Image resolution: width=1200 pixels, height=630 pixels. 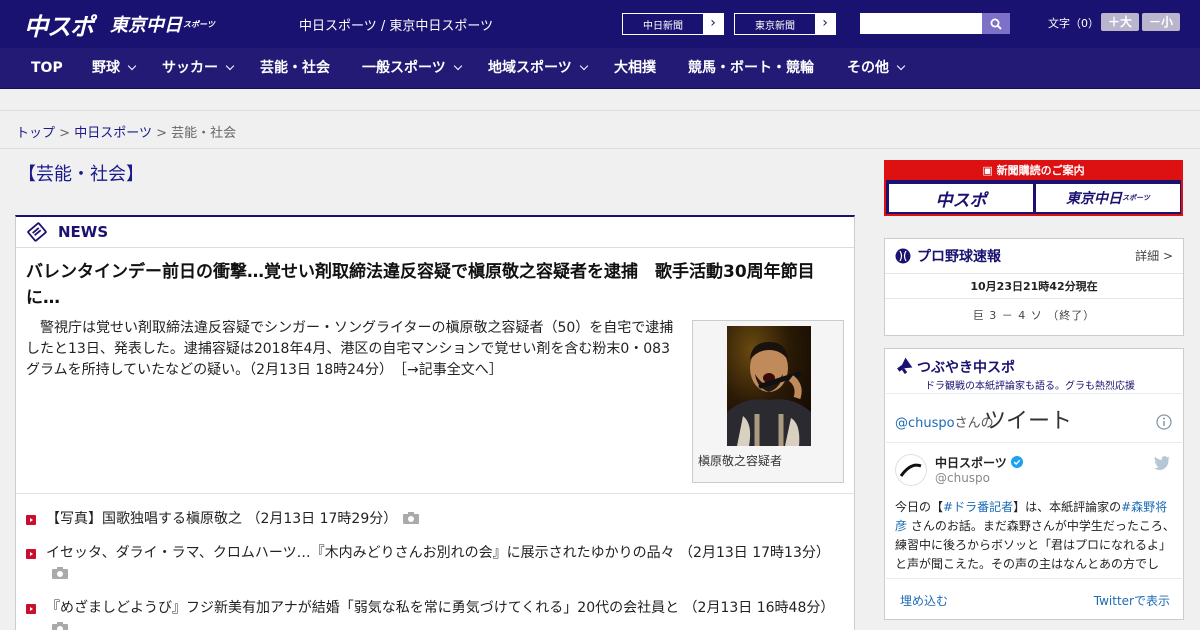 I want to click on nav-sumo: 大相撲, so click(x=635, y=68).